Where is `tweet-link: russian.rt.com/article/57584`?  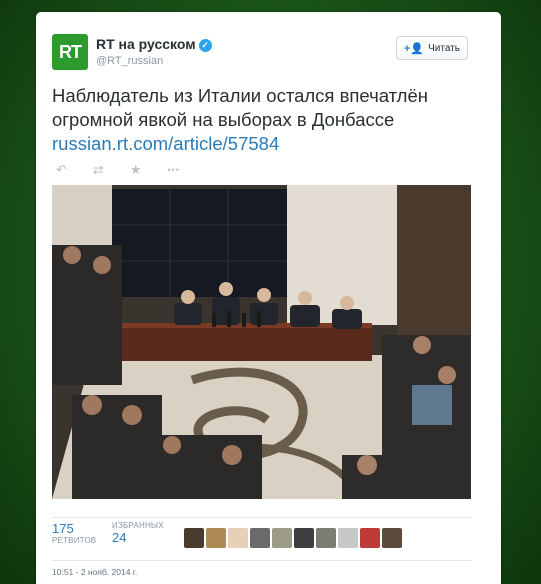 tweet-link: russian.rt.com/article/57584 is located at coordinates (165, 143).